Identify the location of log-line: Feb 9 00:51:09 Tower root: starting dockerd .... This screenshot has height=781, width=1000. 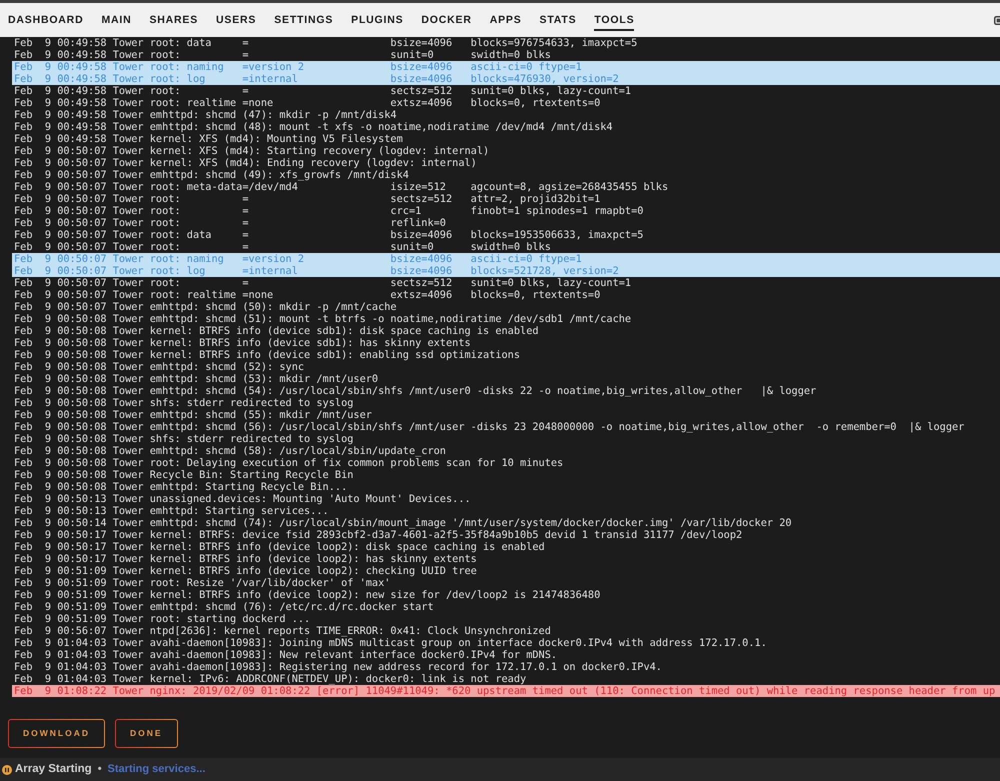
(161, 619).